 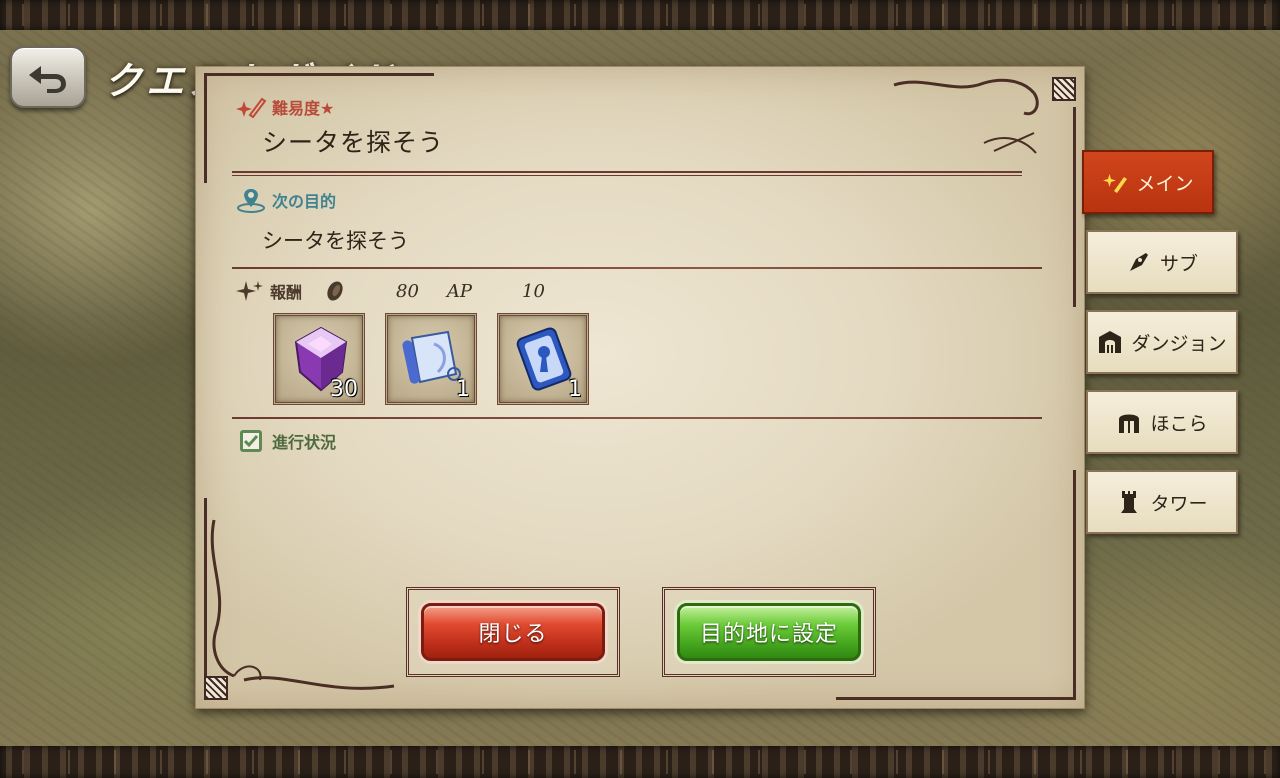 I want to click on close-button-frame: 閉じる, so click(x=513, y=632).